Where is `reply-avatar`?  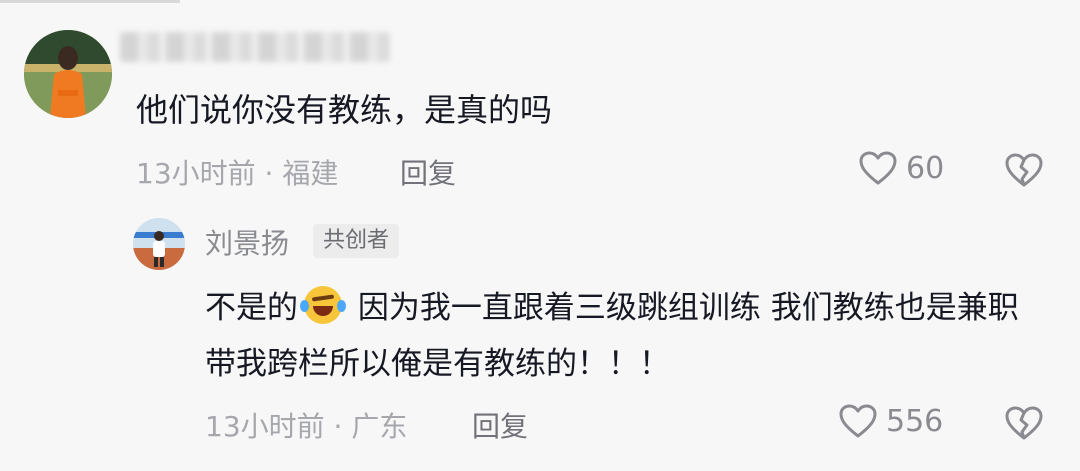 reply-avatar is located at coordinates (159, 244).